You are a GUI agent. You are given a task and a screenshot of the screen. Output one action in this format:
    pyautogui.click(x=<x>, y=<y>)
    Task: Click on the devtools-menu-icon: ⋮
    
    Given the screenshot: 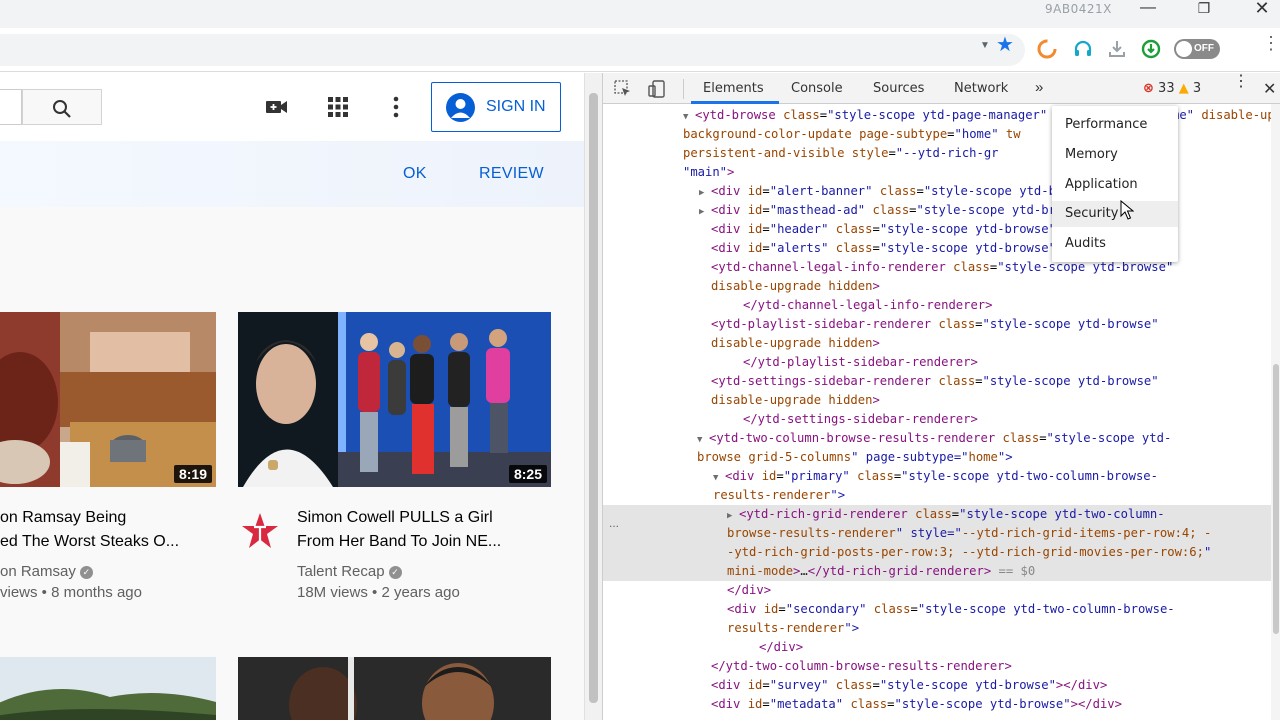 What is the action you would take?
    pyautogui.click(x=1241, y=82)
    